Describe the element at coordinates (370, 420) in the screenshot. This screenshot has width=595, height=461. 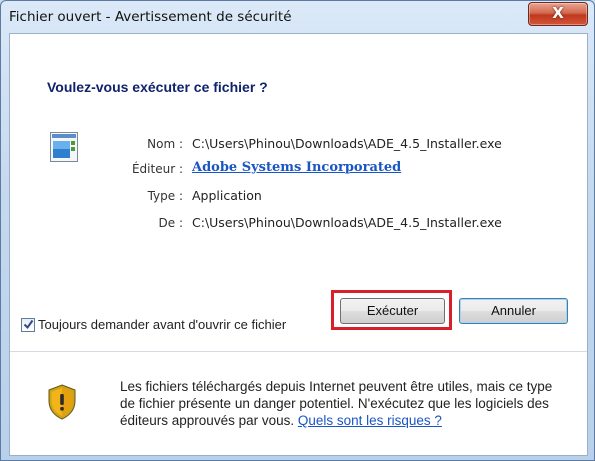
I see `risks-link: Quels sont les risques ?` at that location.